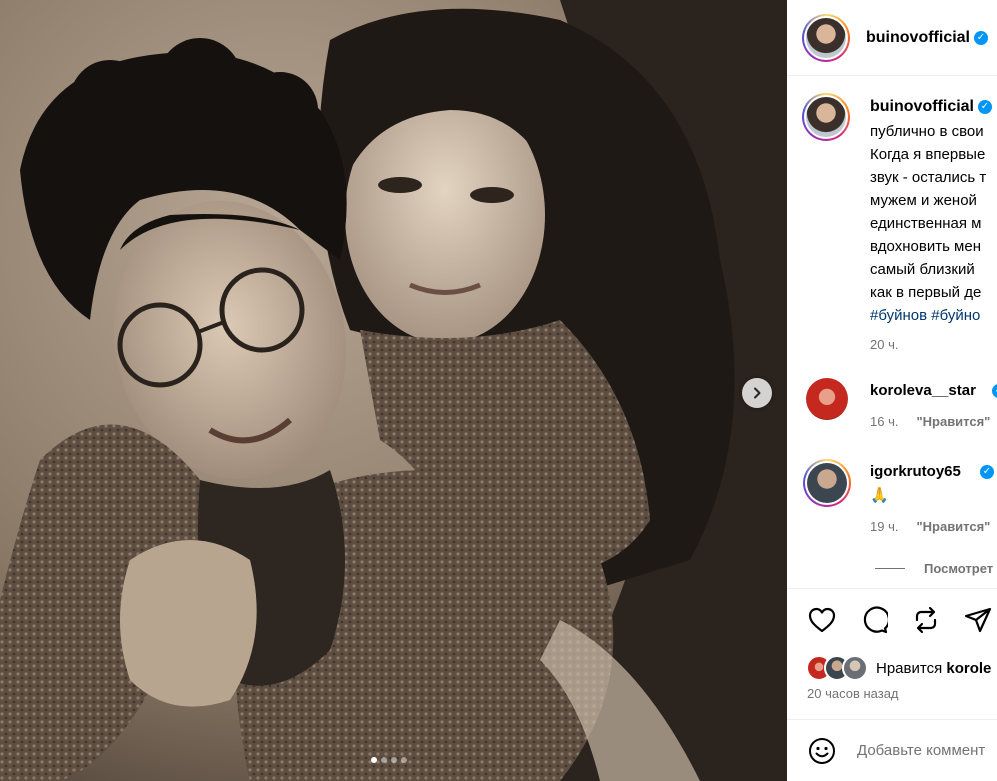 Image resolution: width=997 pixels, height=781 pixels. I want to click on share-button, so click(978, 620).